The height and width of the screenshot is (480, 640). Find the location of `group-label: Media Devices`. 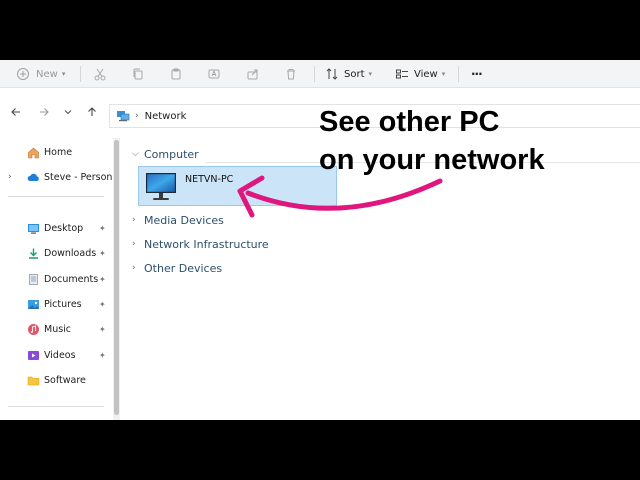

group-label: Media Devices is located at coordinates (184, 220).